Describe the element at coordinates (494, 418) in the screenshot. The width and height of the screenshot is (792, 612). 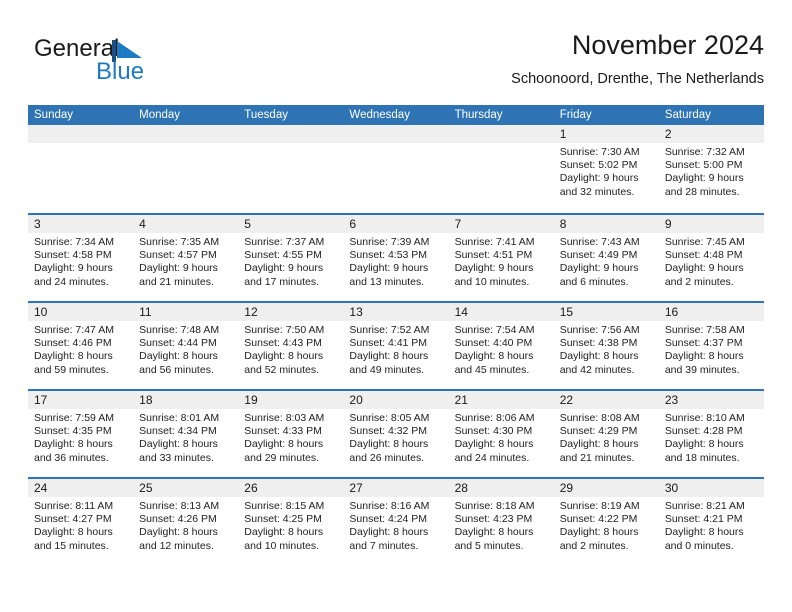
I see `sunrise-text: Sunrise: 8:06 AM` at that location.